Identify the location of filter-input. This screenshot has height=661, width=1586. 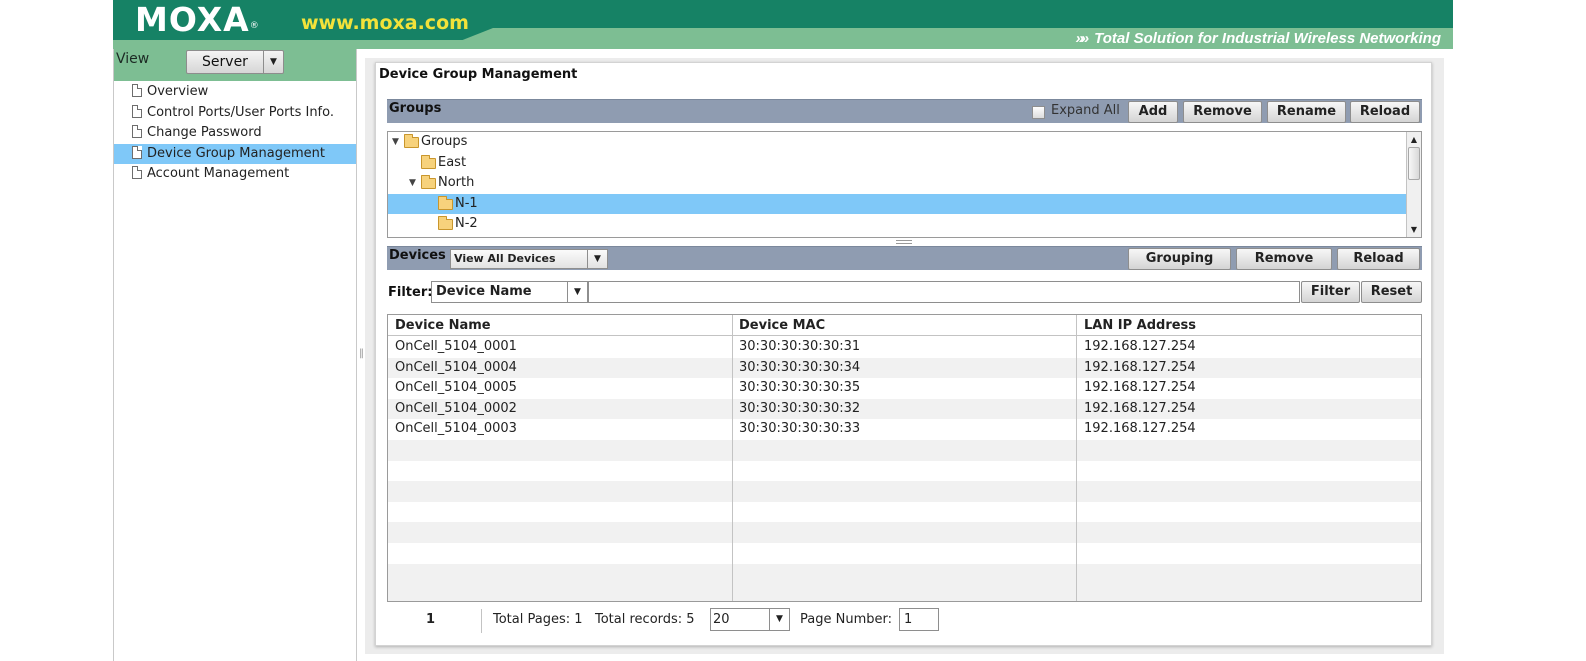
(944, 292).